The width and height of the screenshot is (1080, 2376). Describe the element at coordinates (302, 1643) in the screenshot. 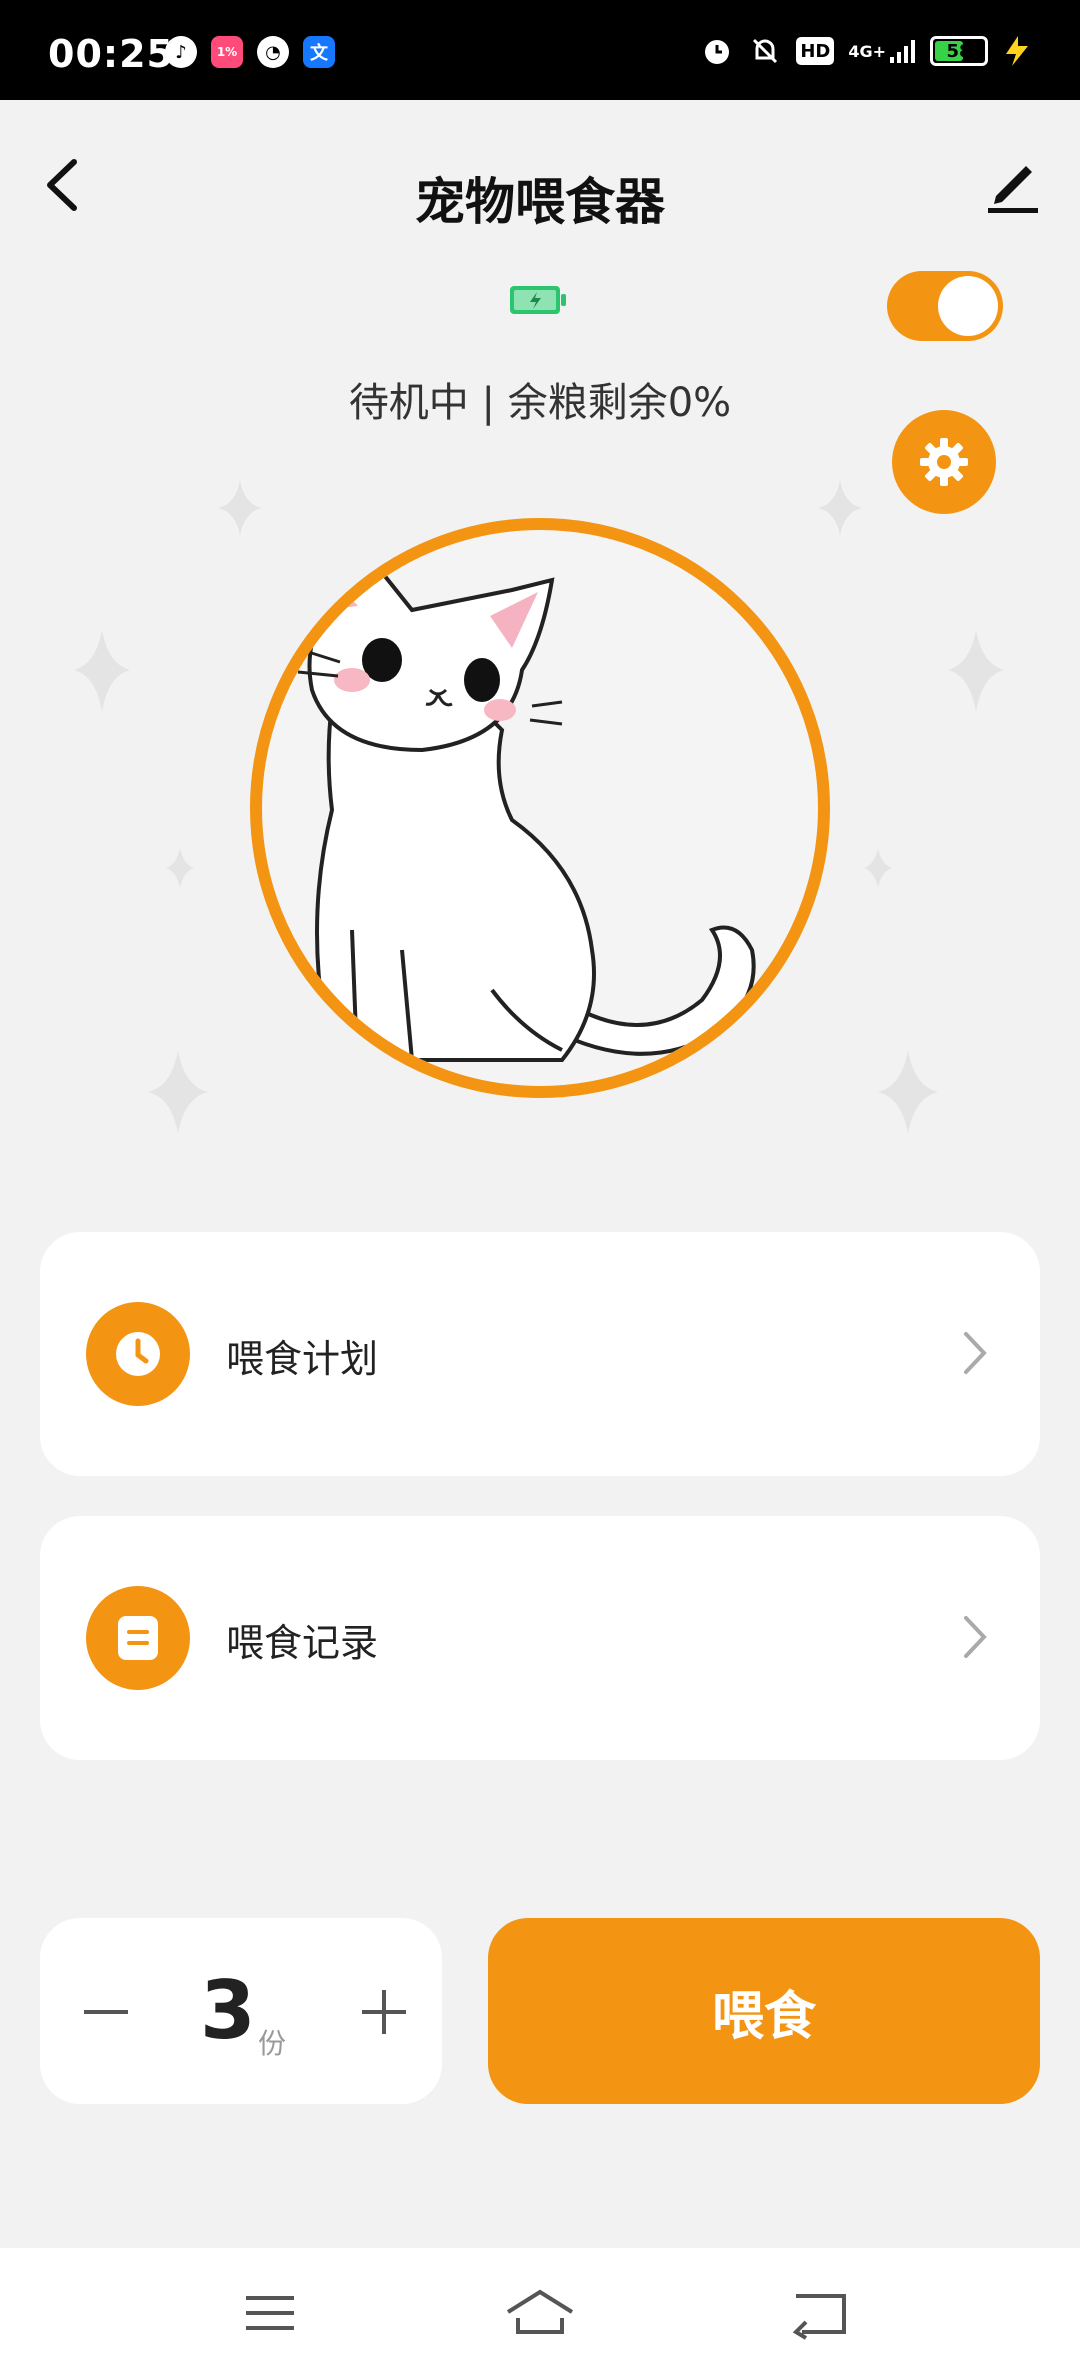

I see `feeding-records-label: 喂食记录` at that location.